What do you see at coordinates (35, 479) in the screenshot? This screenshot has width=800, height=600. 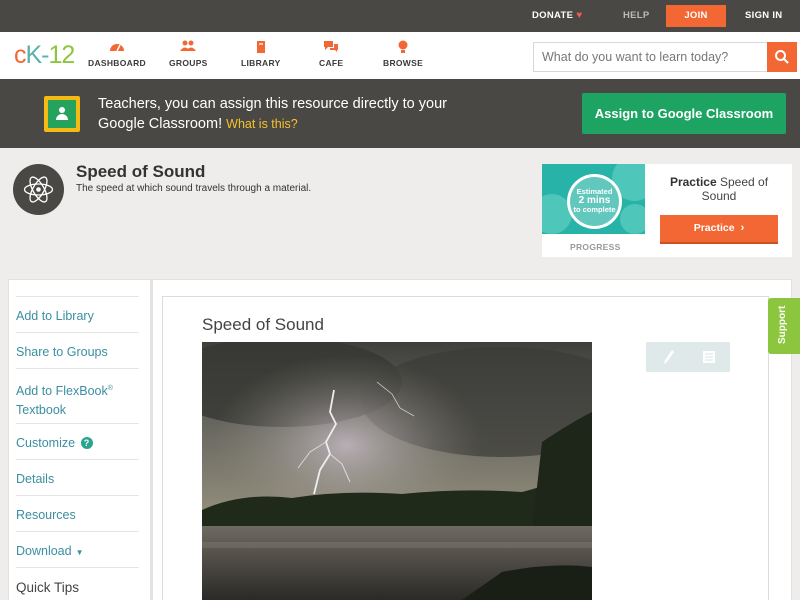 I see `details-label: Details` at bounding box center [35, 479].